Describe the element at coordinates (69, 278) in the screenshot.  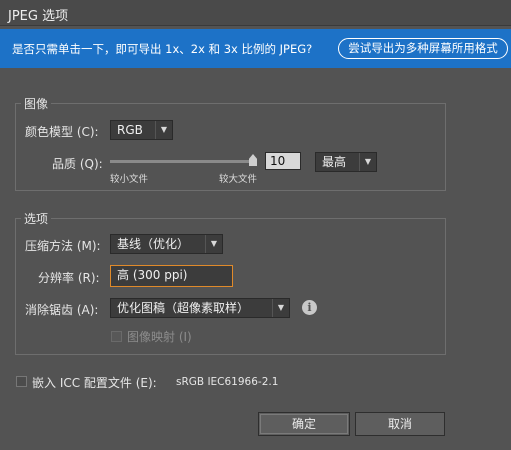
I see `resolution-label: 分辨率 (R):` at that location.